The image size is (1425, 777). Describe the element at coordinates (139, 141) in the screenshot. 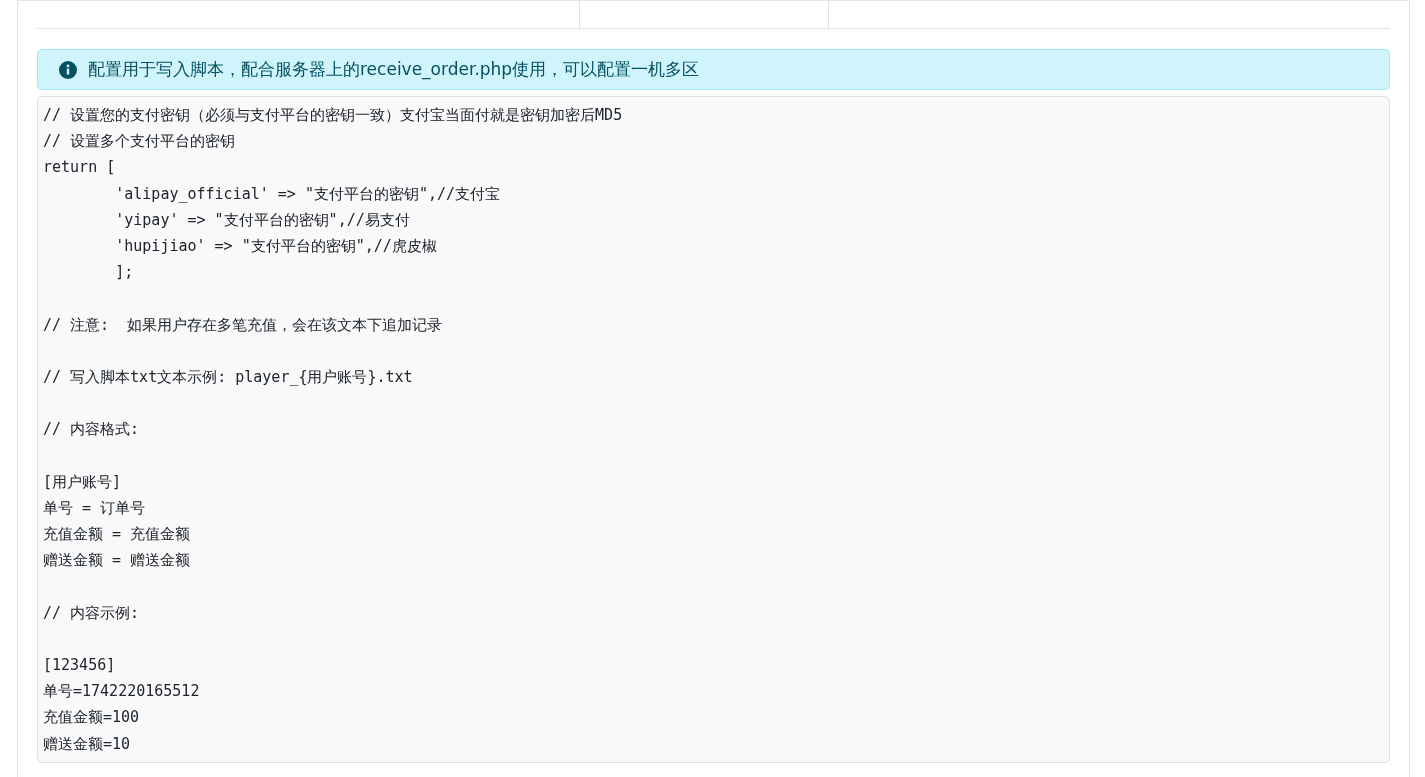

I see `code-line: // 设置多个支付平台的密钥` at that location.